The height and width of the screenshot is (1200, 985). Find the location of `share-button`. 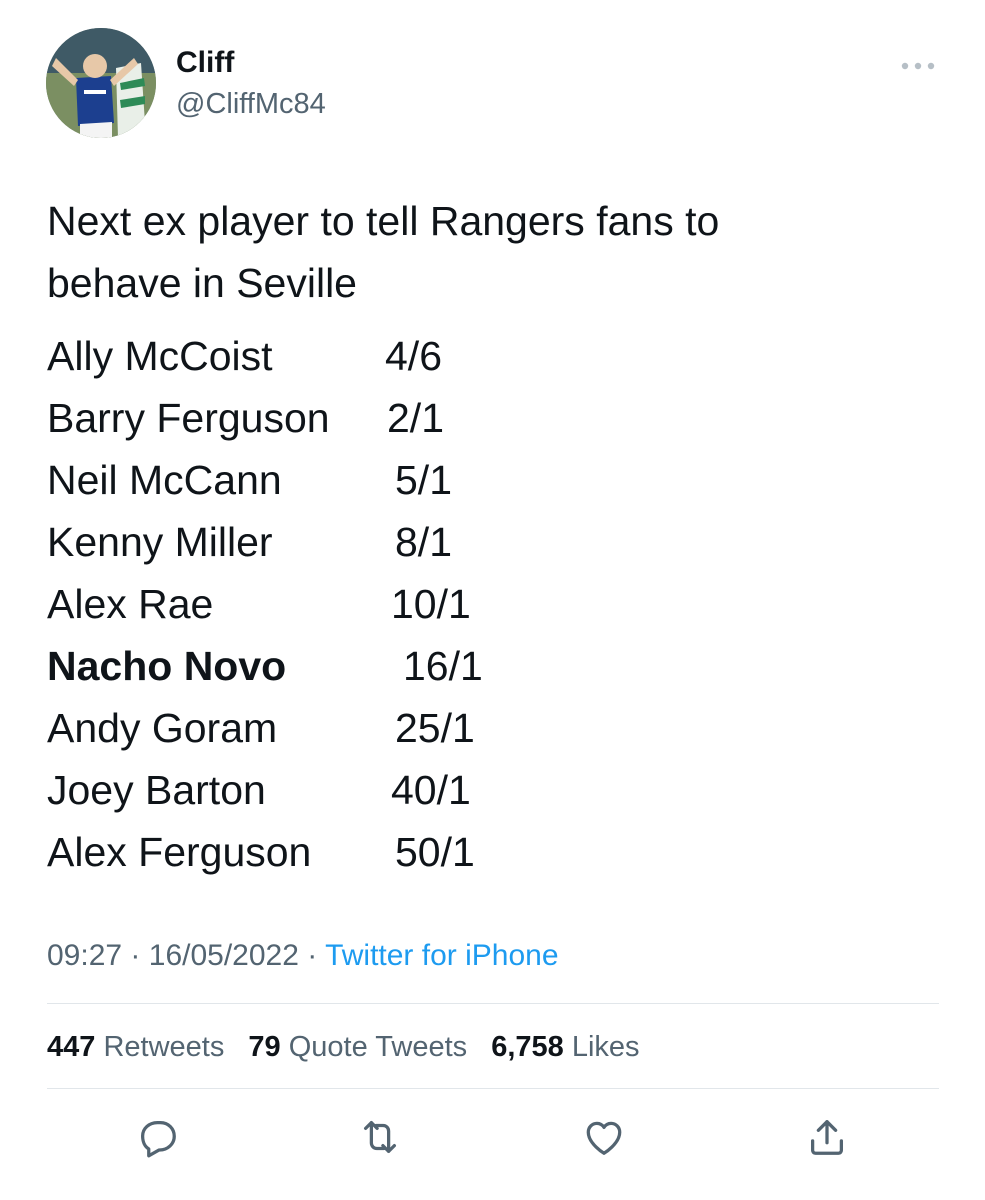

share-button is located at coordinates (827, 1137).